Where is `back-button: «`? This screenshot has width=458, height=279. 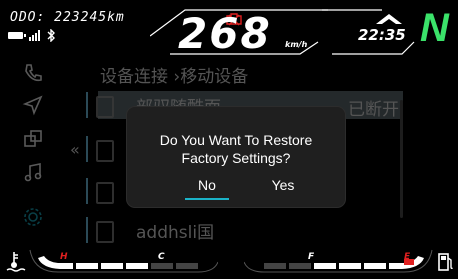
back-button: « is located at coordinates (75, 149).